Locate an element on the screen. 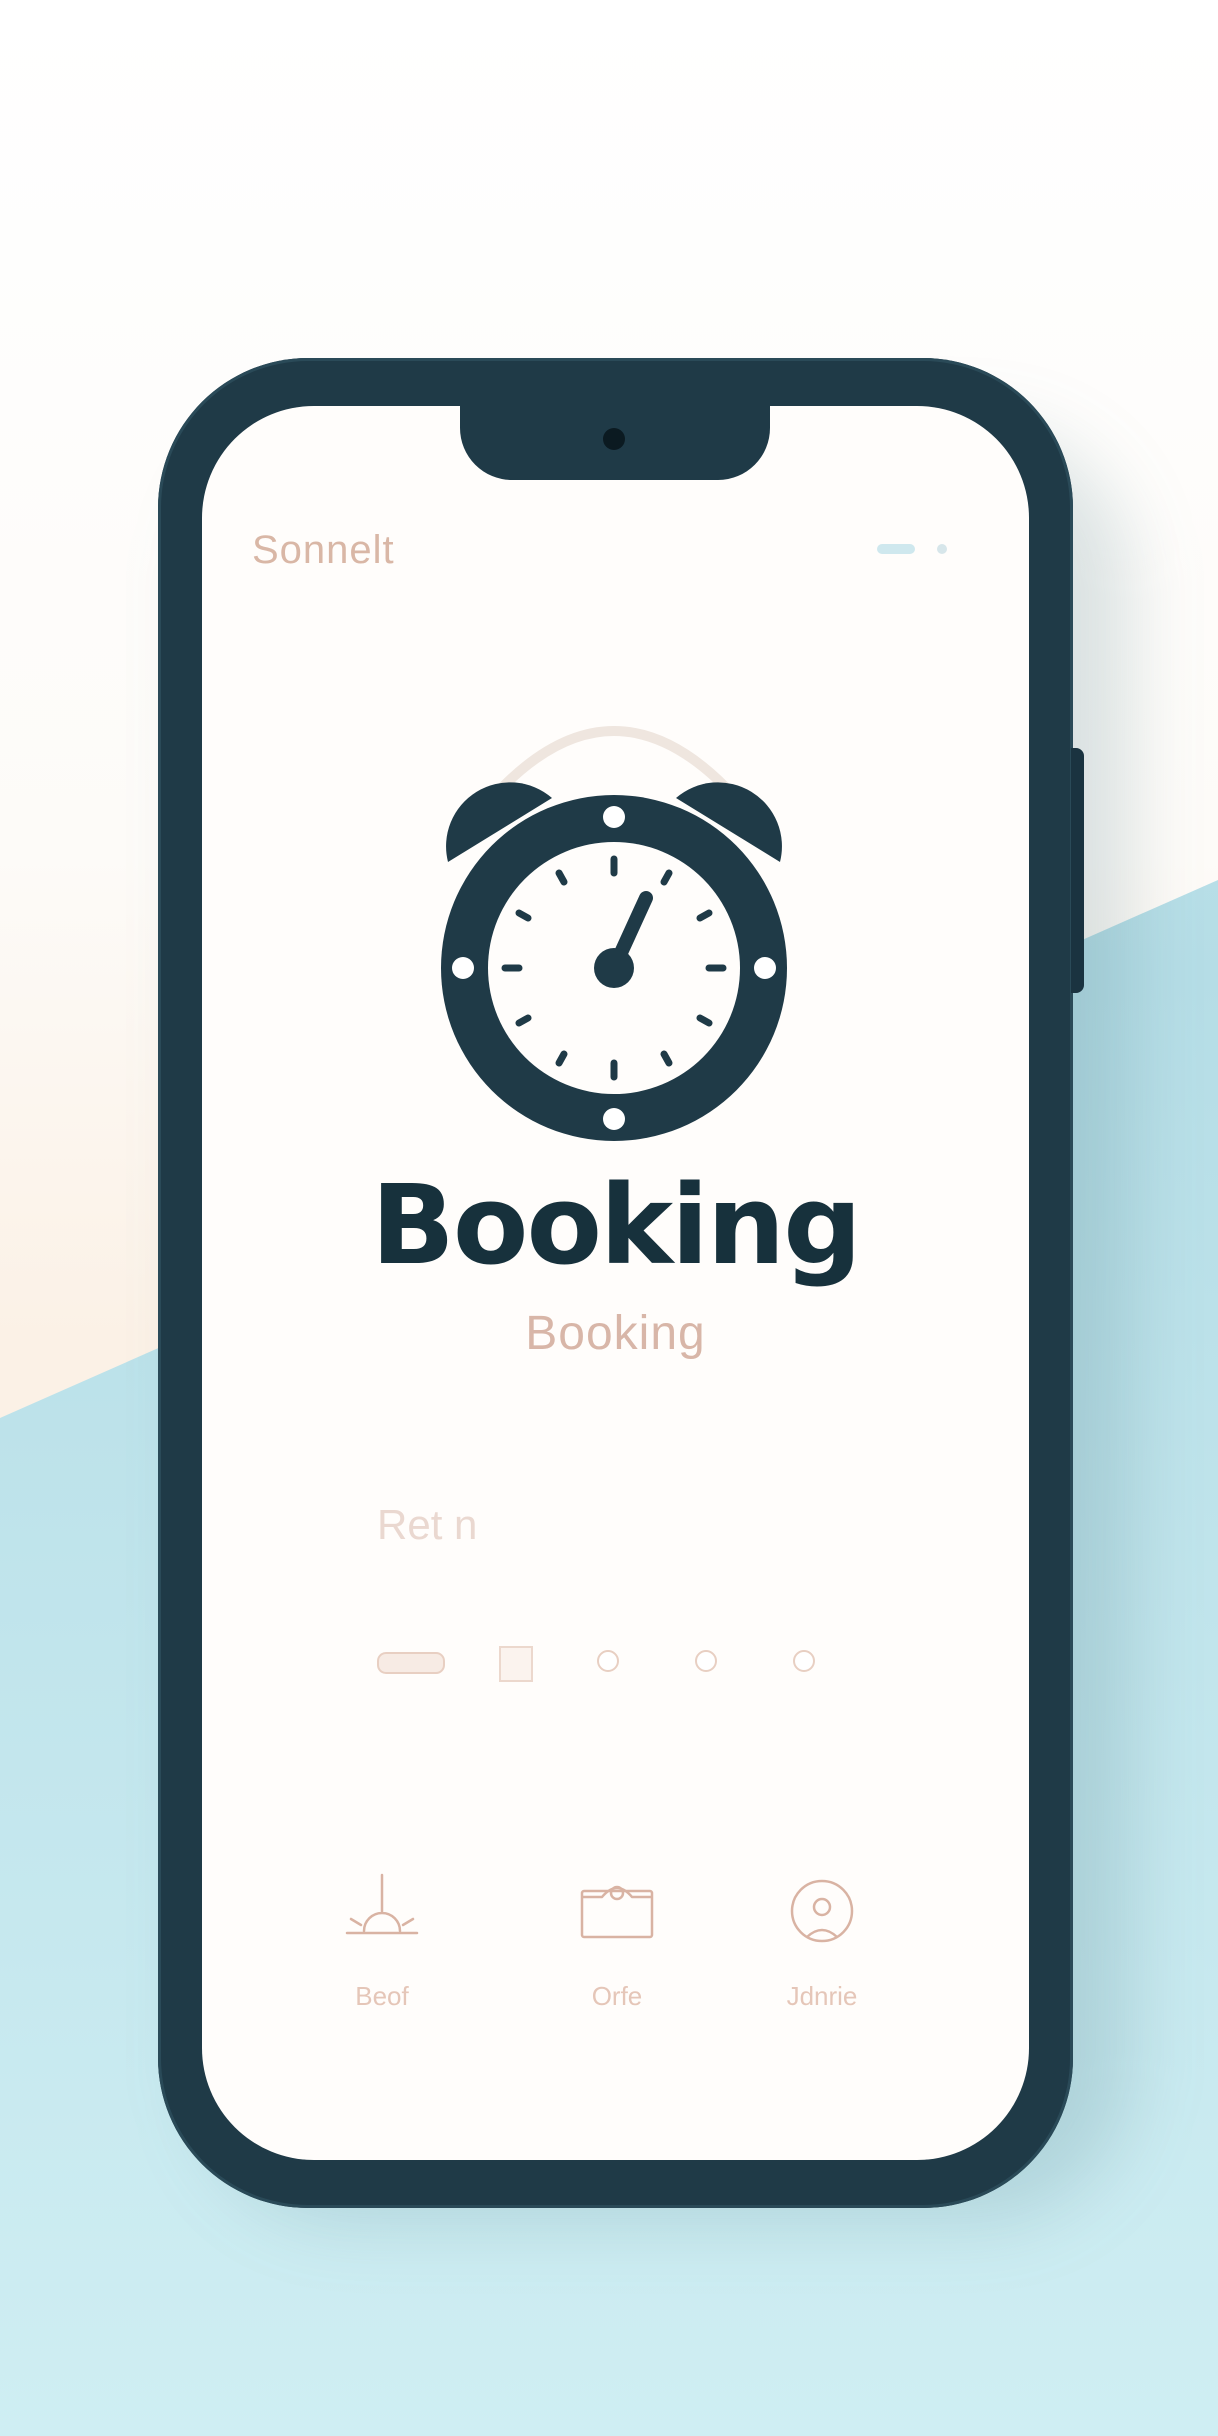  indicator-pill is located at coordinates (411, 1663).